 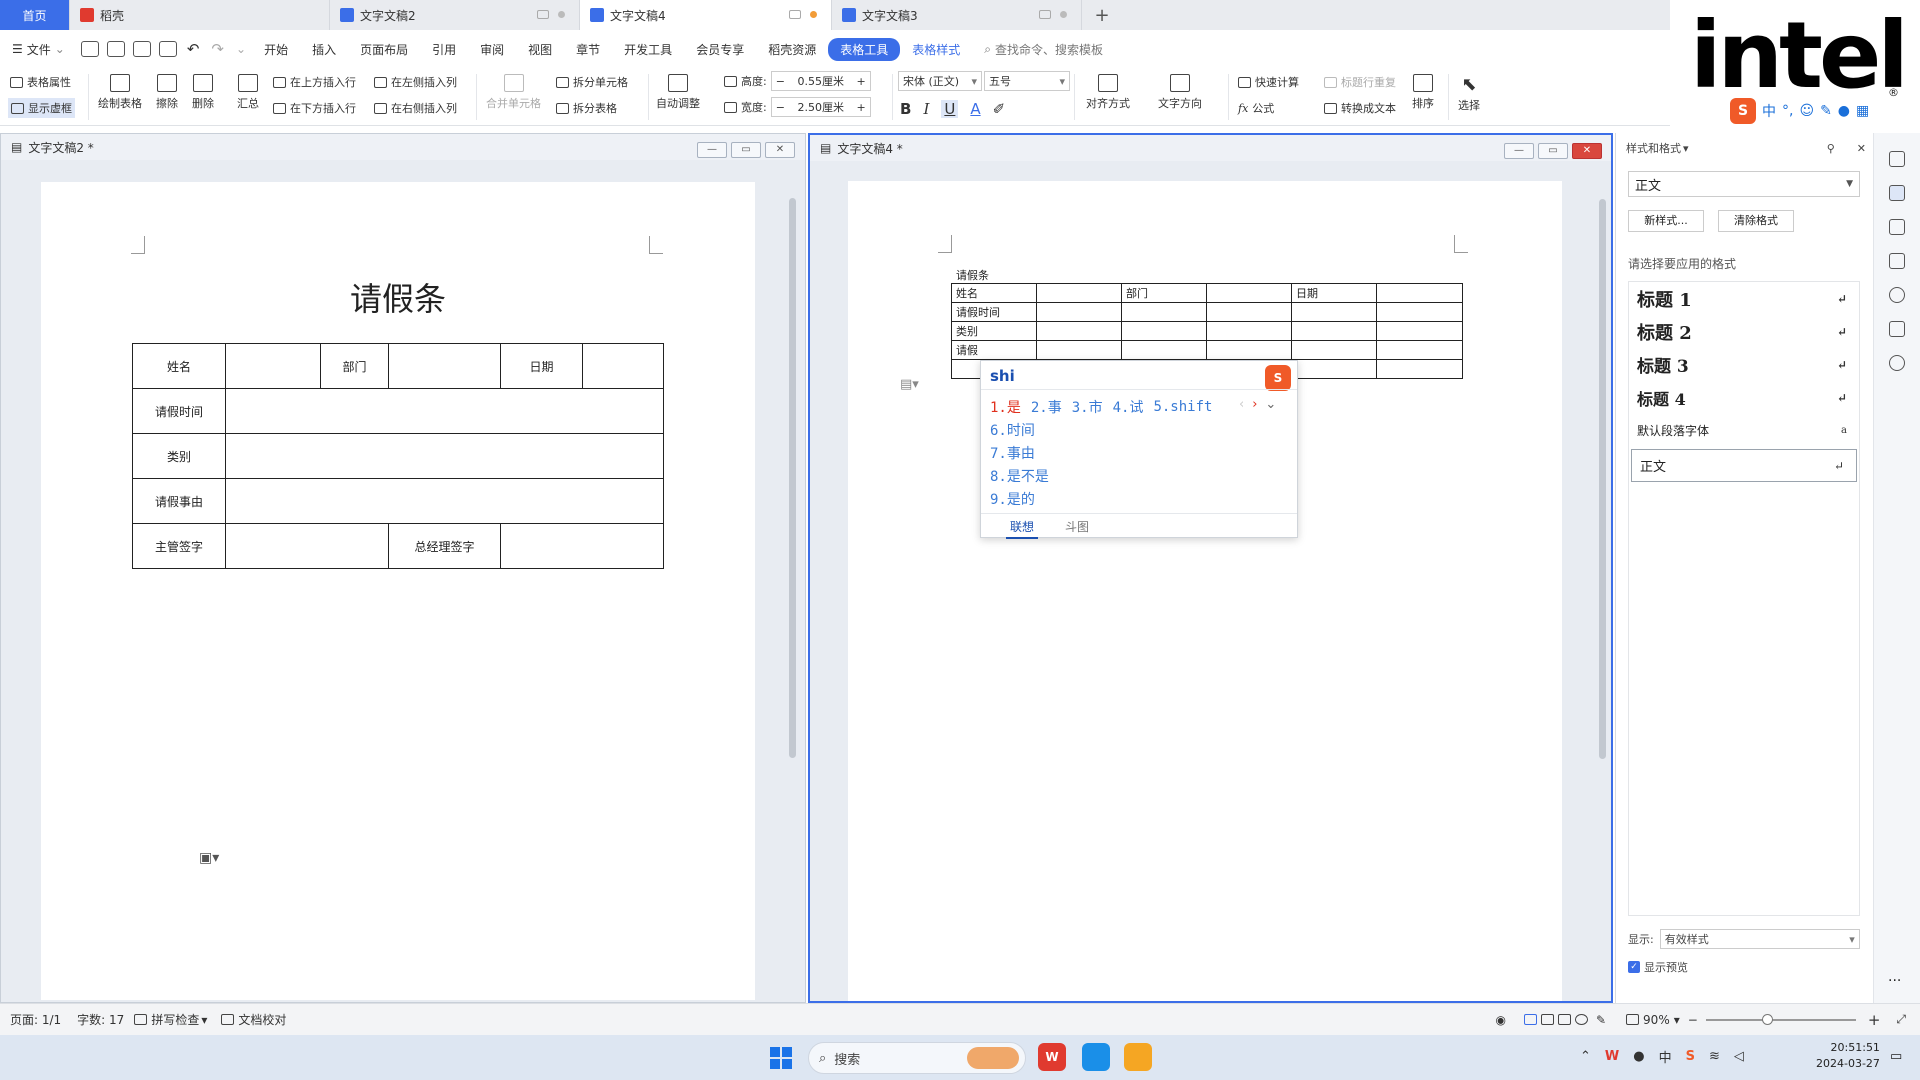 What do you see at coordinates (1108, 92) in the screenshot?
I see `align-button: 对齐方式` at bounding box center [1108, 92].